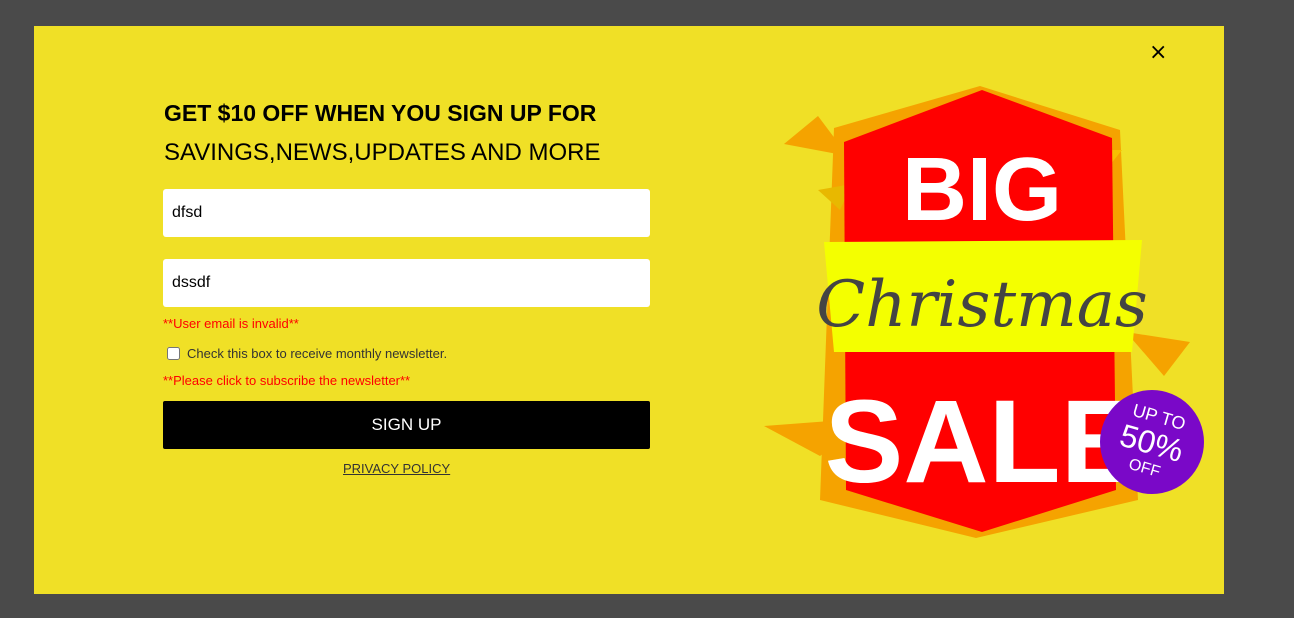 This screenshot has height=618, width=1294. What do you see at coordinates (406, 213) in the screenshot?
I see `name-field` at bounding box center [406, 213].